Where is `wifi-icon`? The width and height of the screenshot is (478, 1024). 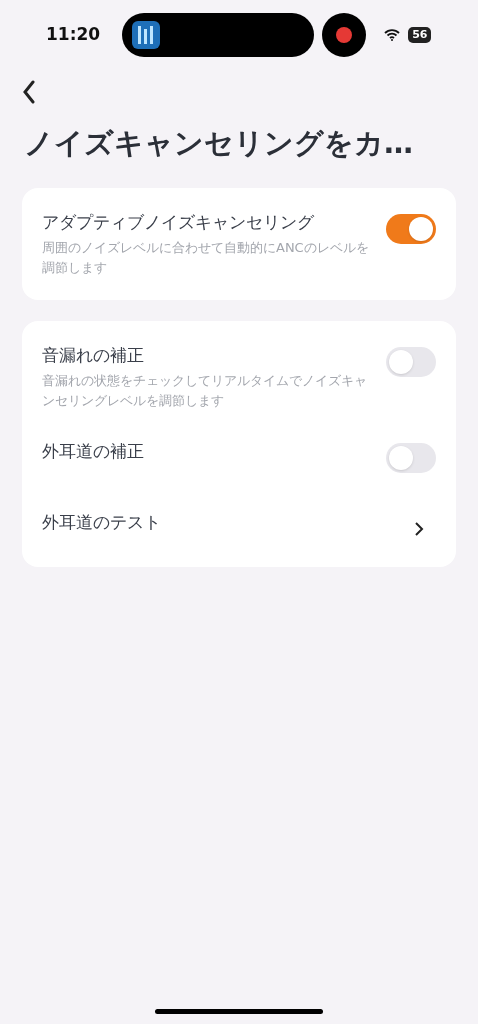 wifi-icon is located at coordinates (392, 35).